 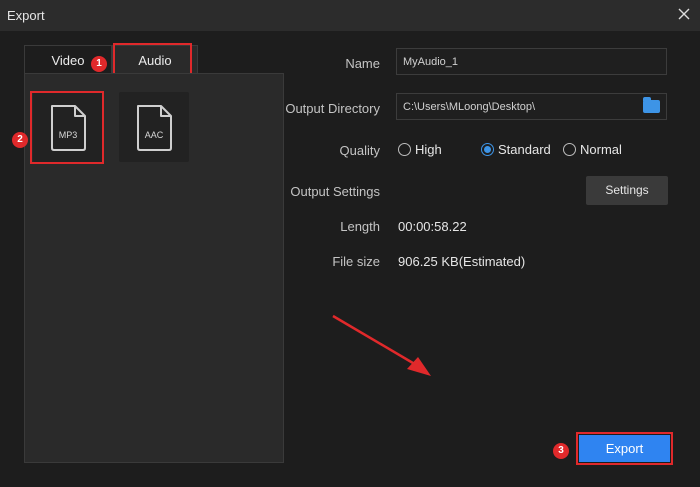 I want to click on export-button: Export, so click(x=624, y=448).